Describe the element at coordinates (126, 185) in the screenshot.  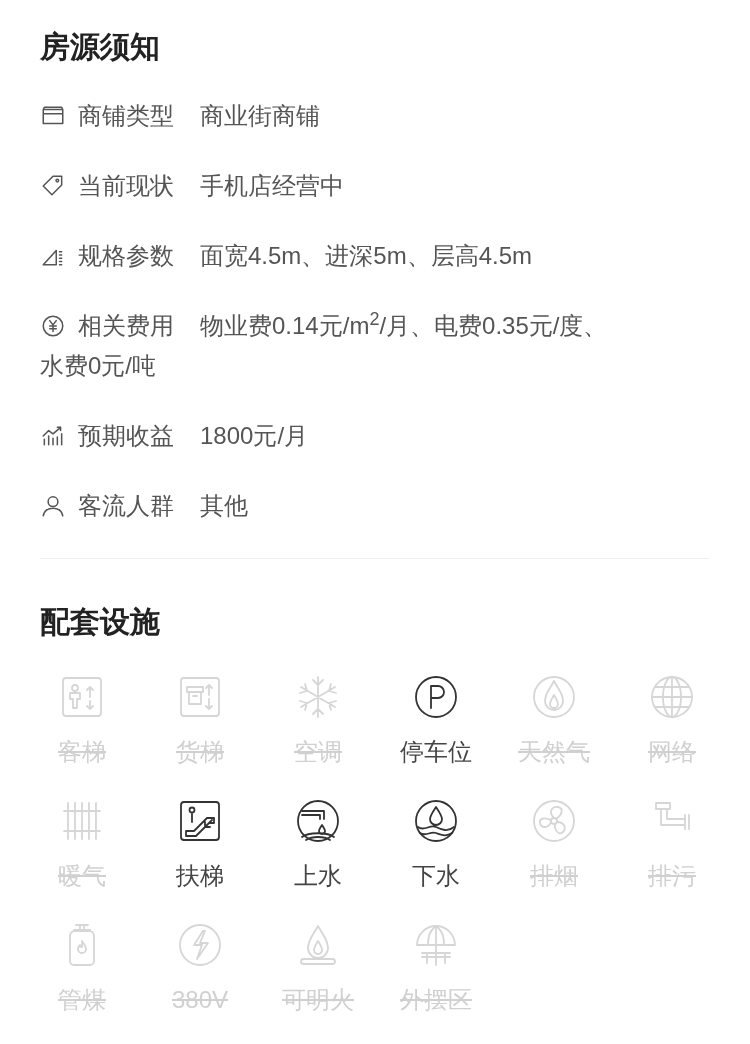
I see `info-label: 当前现状` at that location.